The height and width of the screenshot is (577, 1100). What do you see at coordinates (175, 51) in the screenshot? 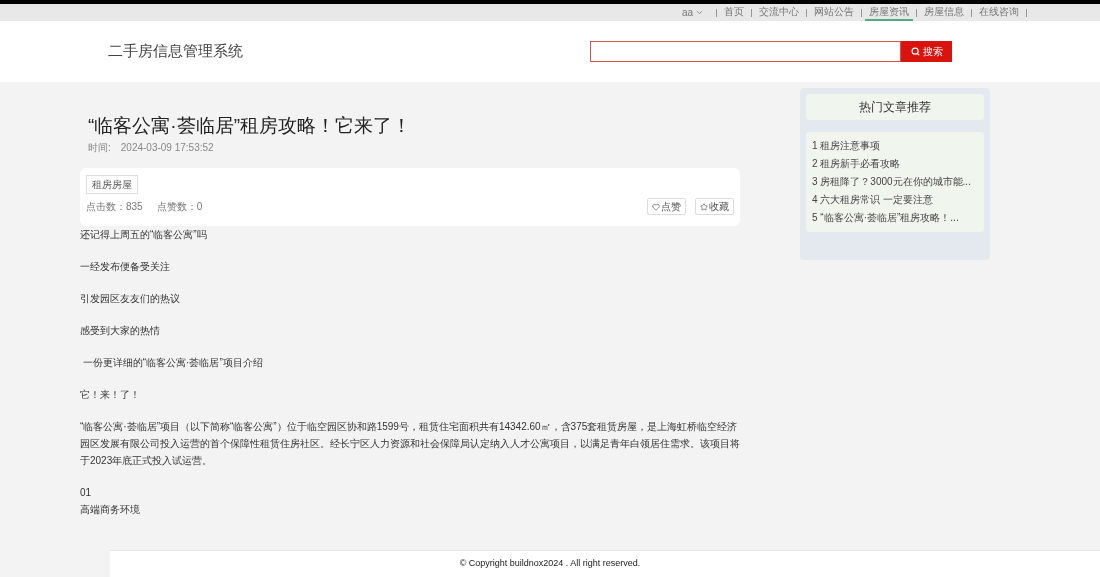
I see `site-title: 二手房信息管理系统` at bounding box center [175, 51].